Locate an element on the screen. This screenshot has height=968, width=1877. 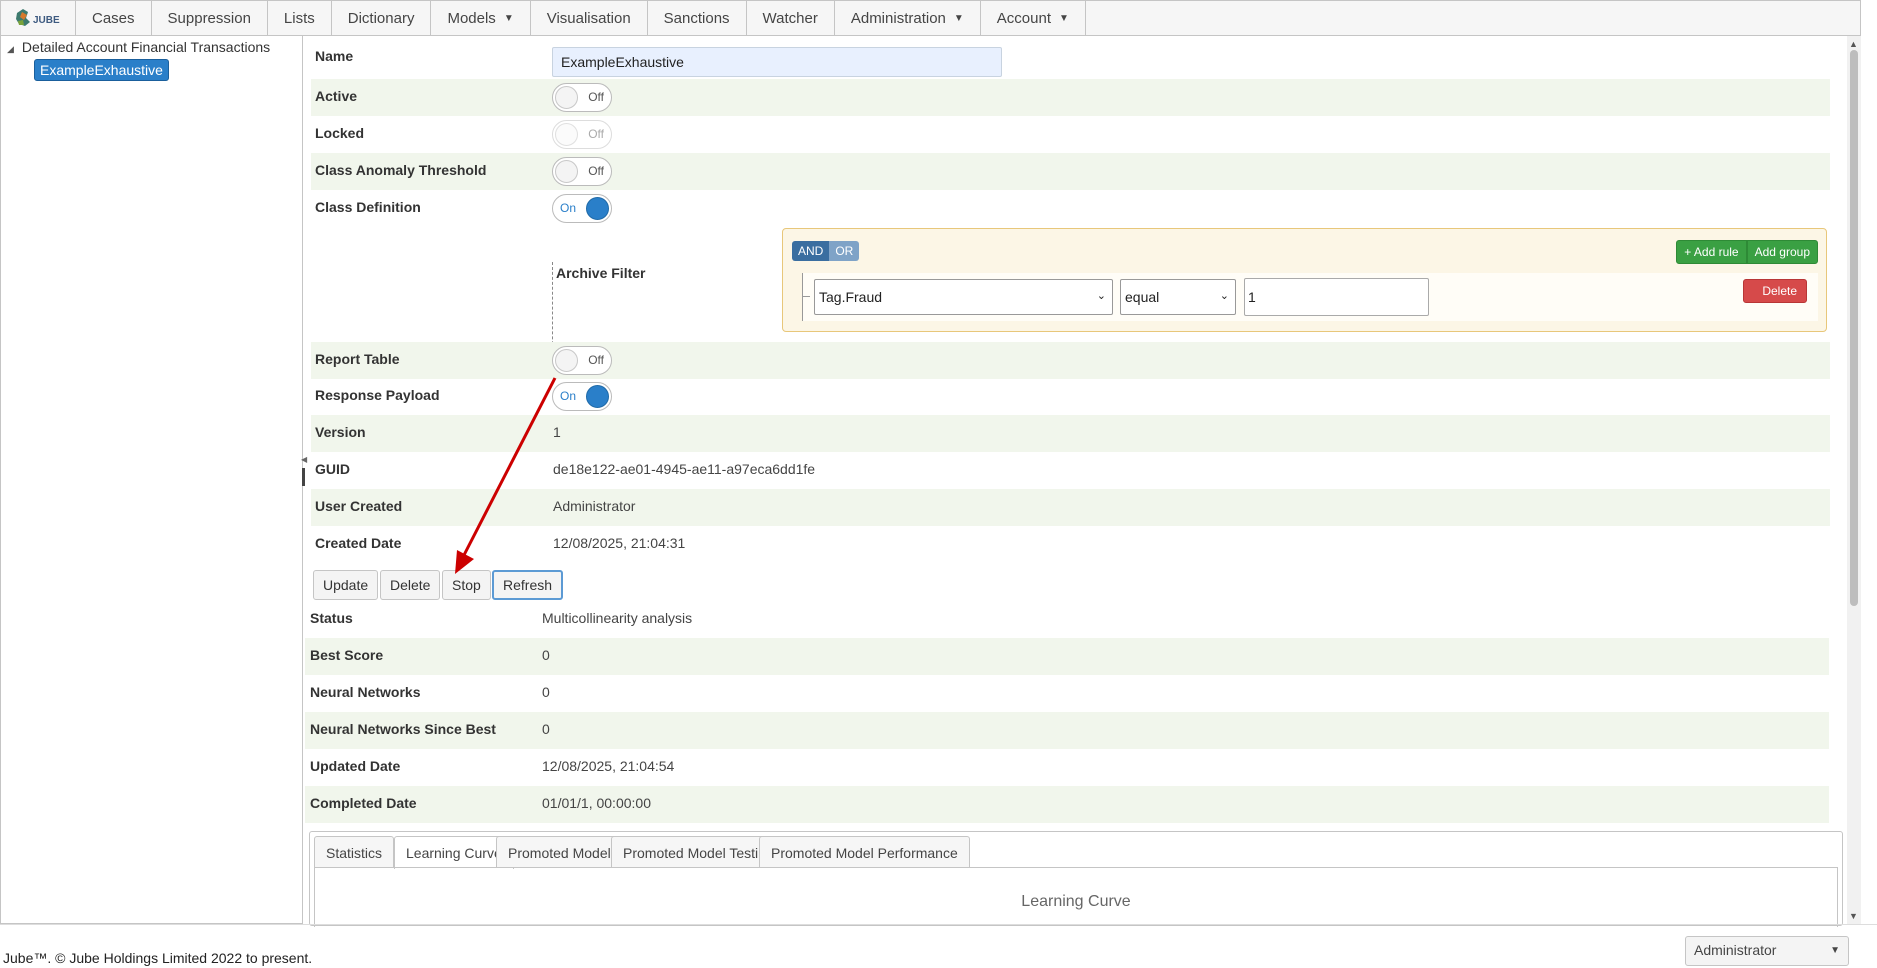
menu-administration: Administration ▼ is located at coordinates (908, 18).